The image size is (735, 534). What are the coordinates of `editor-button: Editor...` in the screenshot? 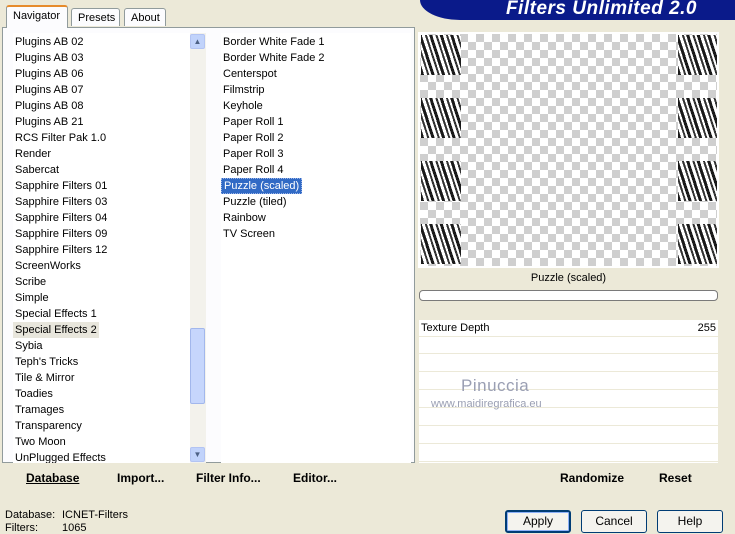 It's located at (315, 478).